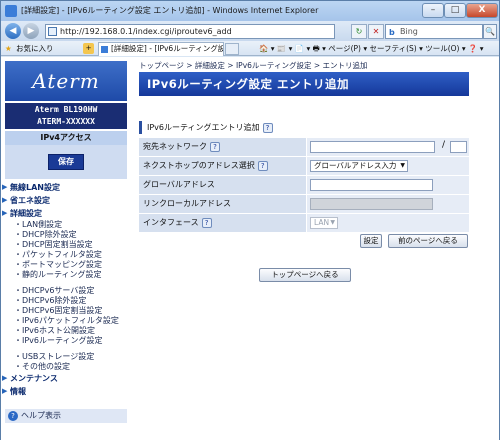 This screenshot has width=500, height=440. I want to click on interface-cell: LAN ▼, so click(388, 223).